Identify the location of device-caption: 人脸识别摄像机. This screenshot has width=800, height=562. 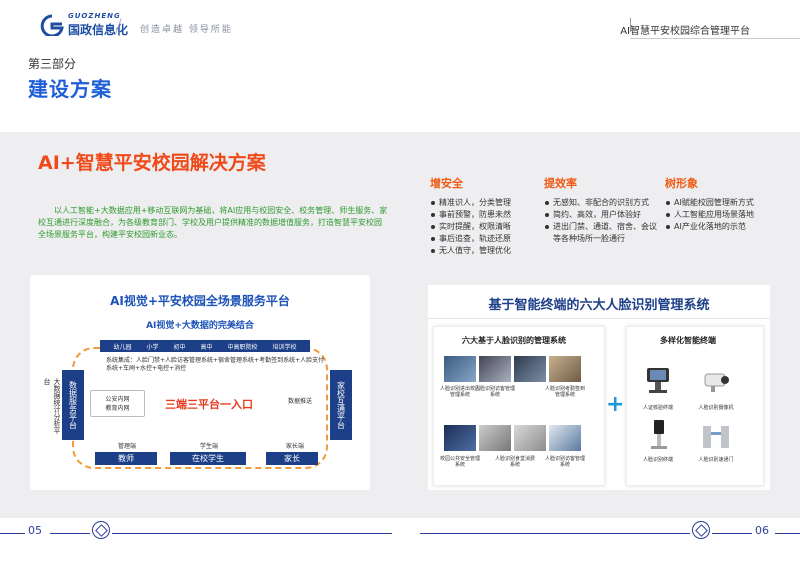
(716, 408).